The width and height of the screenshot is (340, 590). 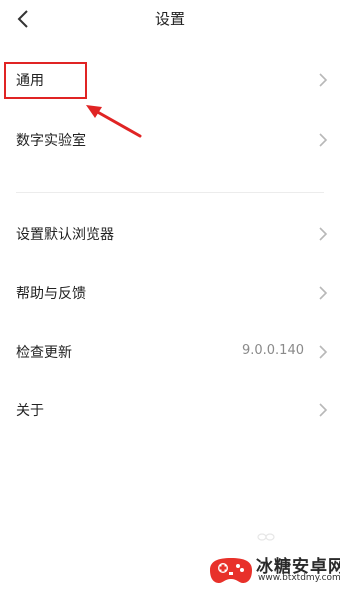 What do you see at coordinates (299, 578) in the screenshot?
I see `watermark-site-url: www.btxtdmy.com` at bounding box center [299, 578].